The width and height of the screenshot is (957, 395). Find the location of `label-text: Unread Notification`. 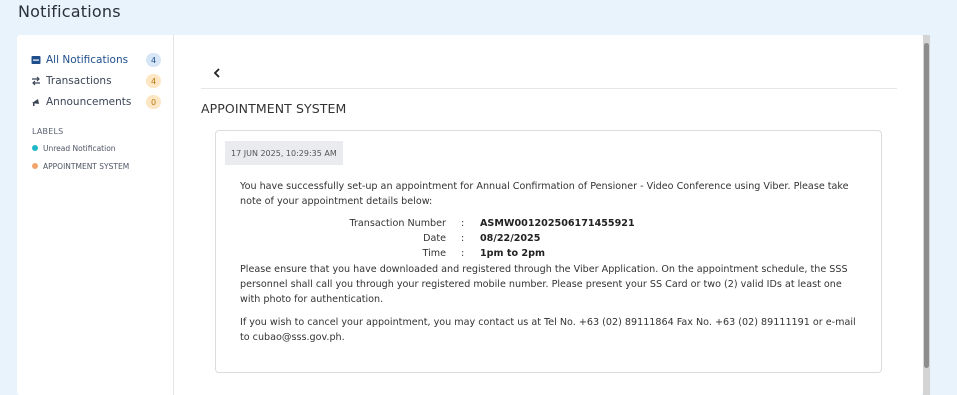

label-text: Unread Notification is located at coordinates (79, 148).